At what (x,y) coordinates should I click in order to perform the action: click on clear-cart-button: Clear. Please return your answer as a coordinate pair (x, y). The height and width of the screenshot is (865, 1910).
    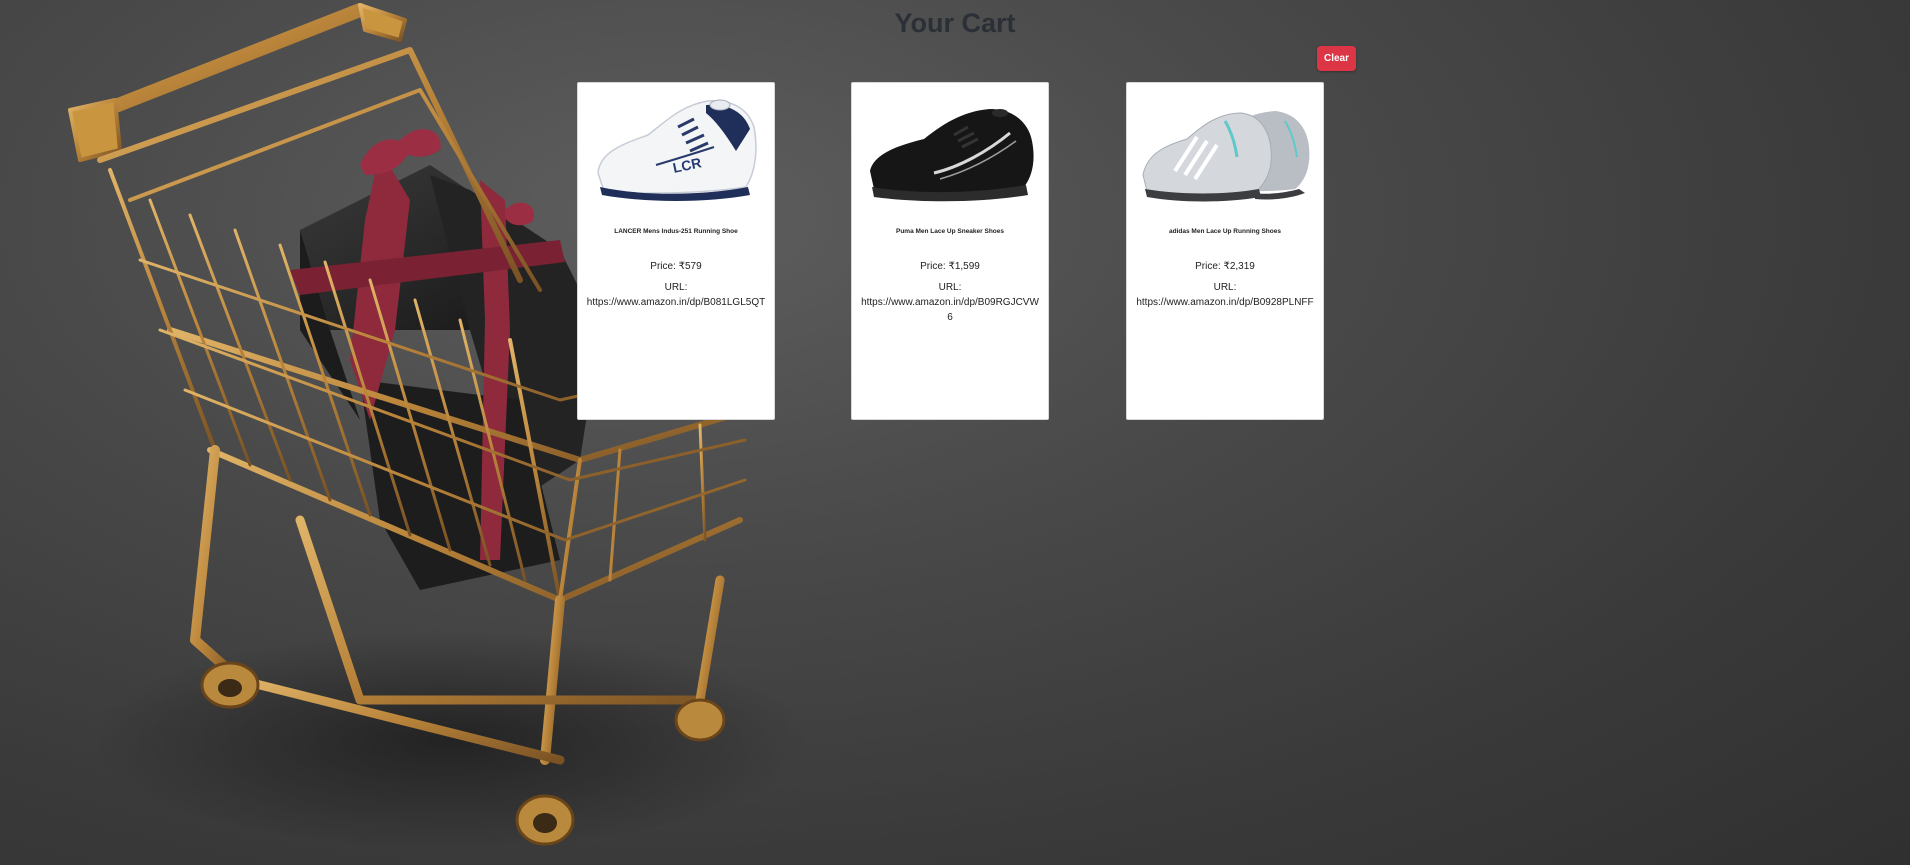
    Looking at the image, I should click on (1336, 58).